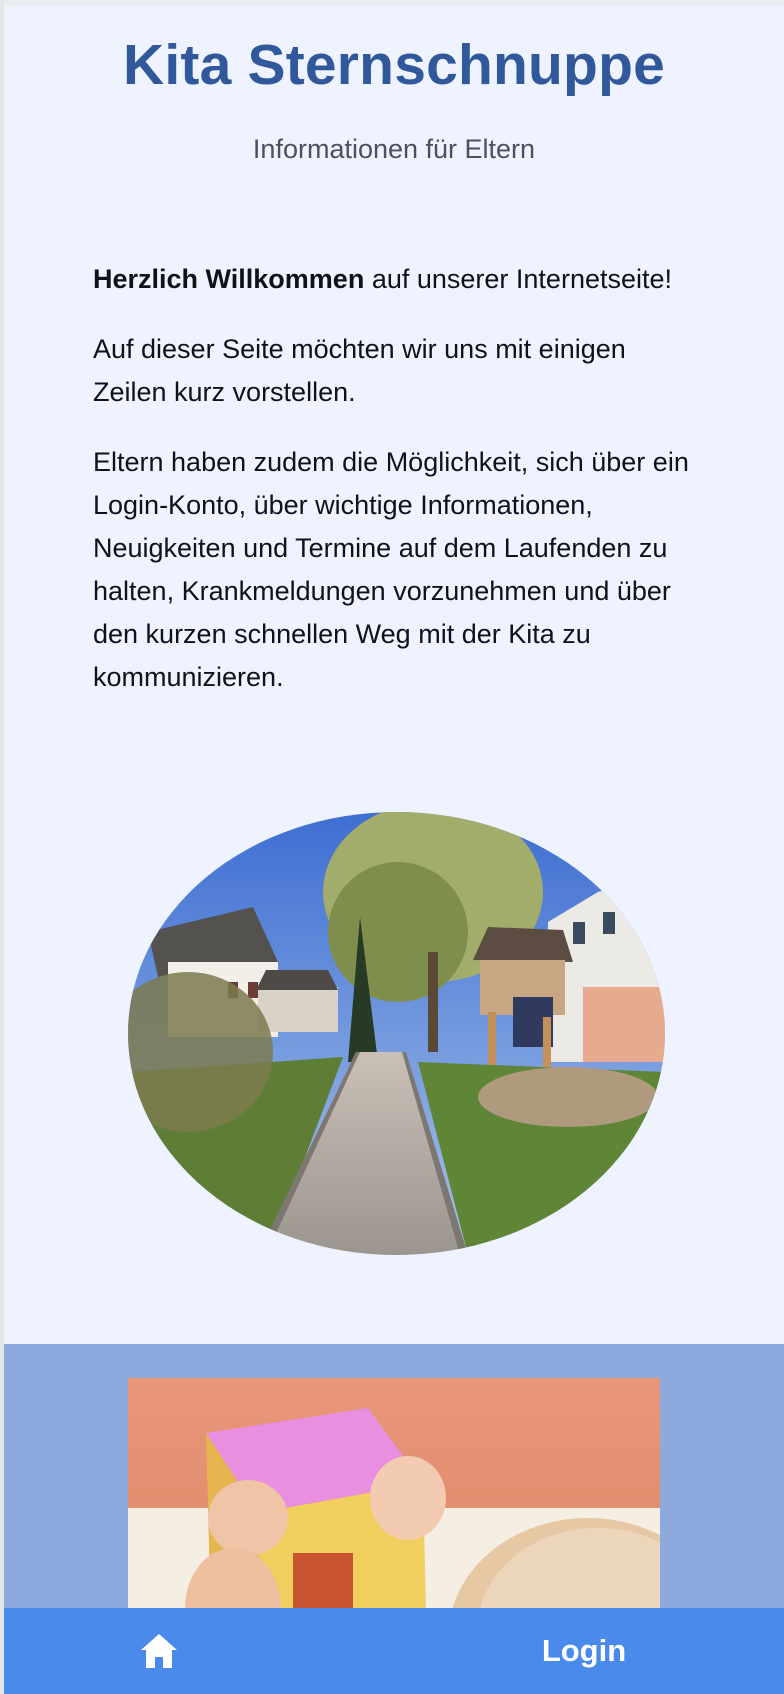 Image resolution: width=784 pixels, height=1694 pixels. What do you see at coordinates (393, 65) in the screenshot?
I see `page-title: Kita Sternschnuppe` at bounding box center [393, 65].